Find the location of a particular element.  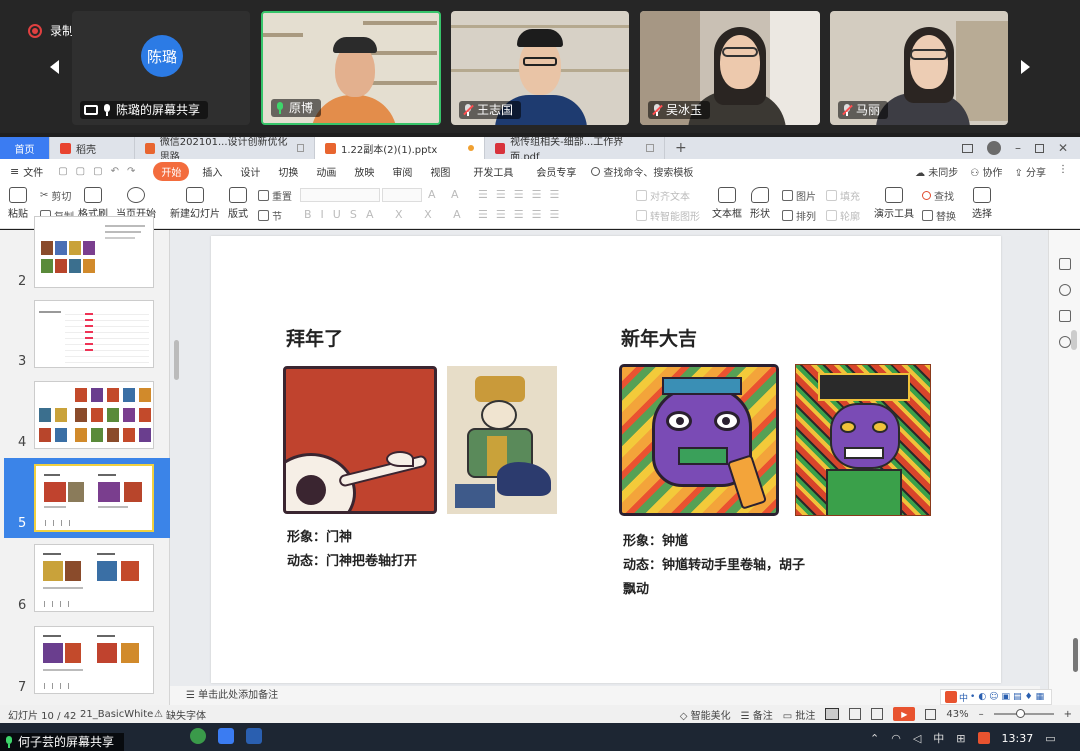

font-grow-icons: A A is located at coordinates (446, 194).